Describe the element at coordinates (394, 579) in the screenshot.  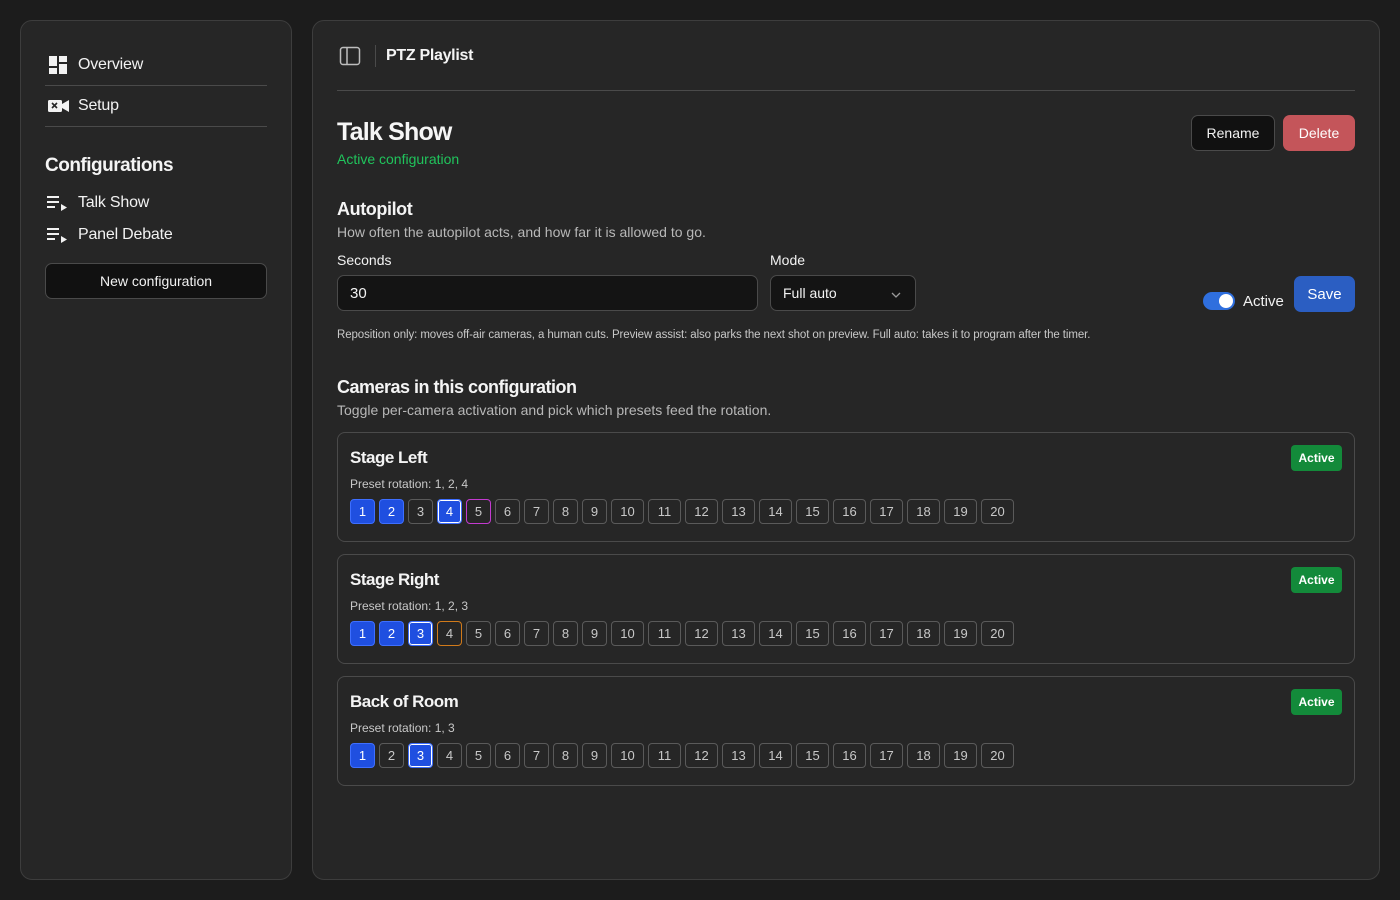
I see `camera-name: Stage Right` at that location.